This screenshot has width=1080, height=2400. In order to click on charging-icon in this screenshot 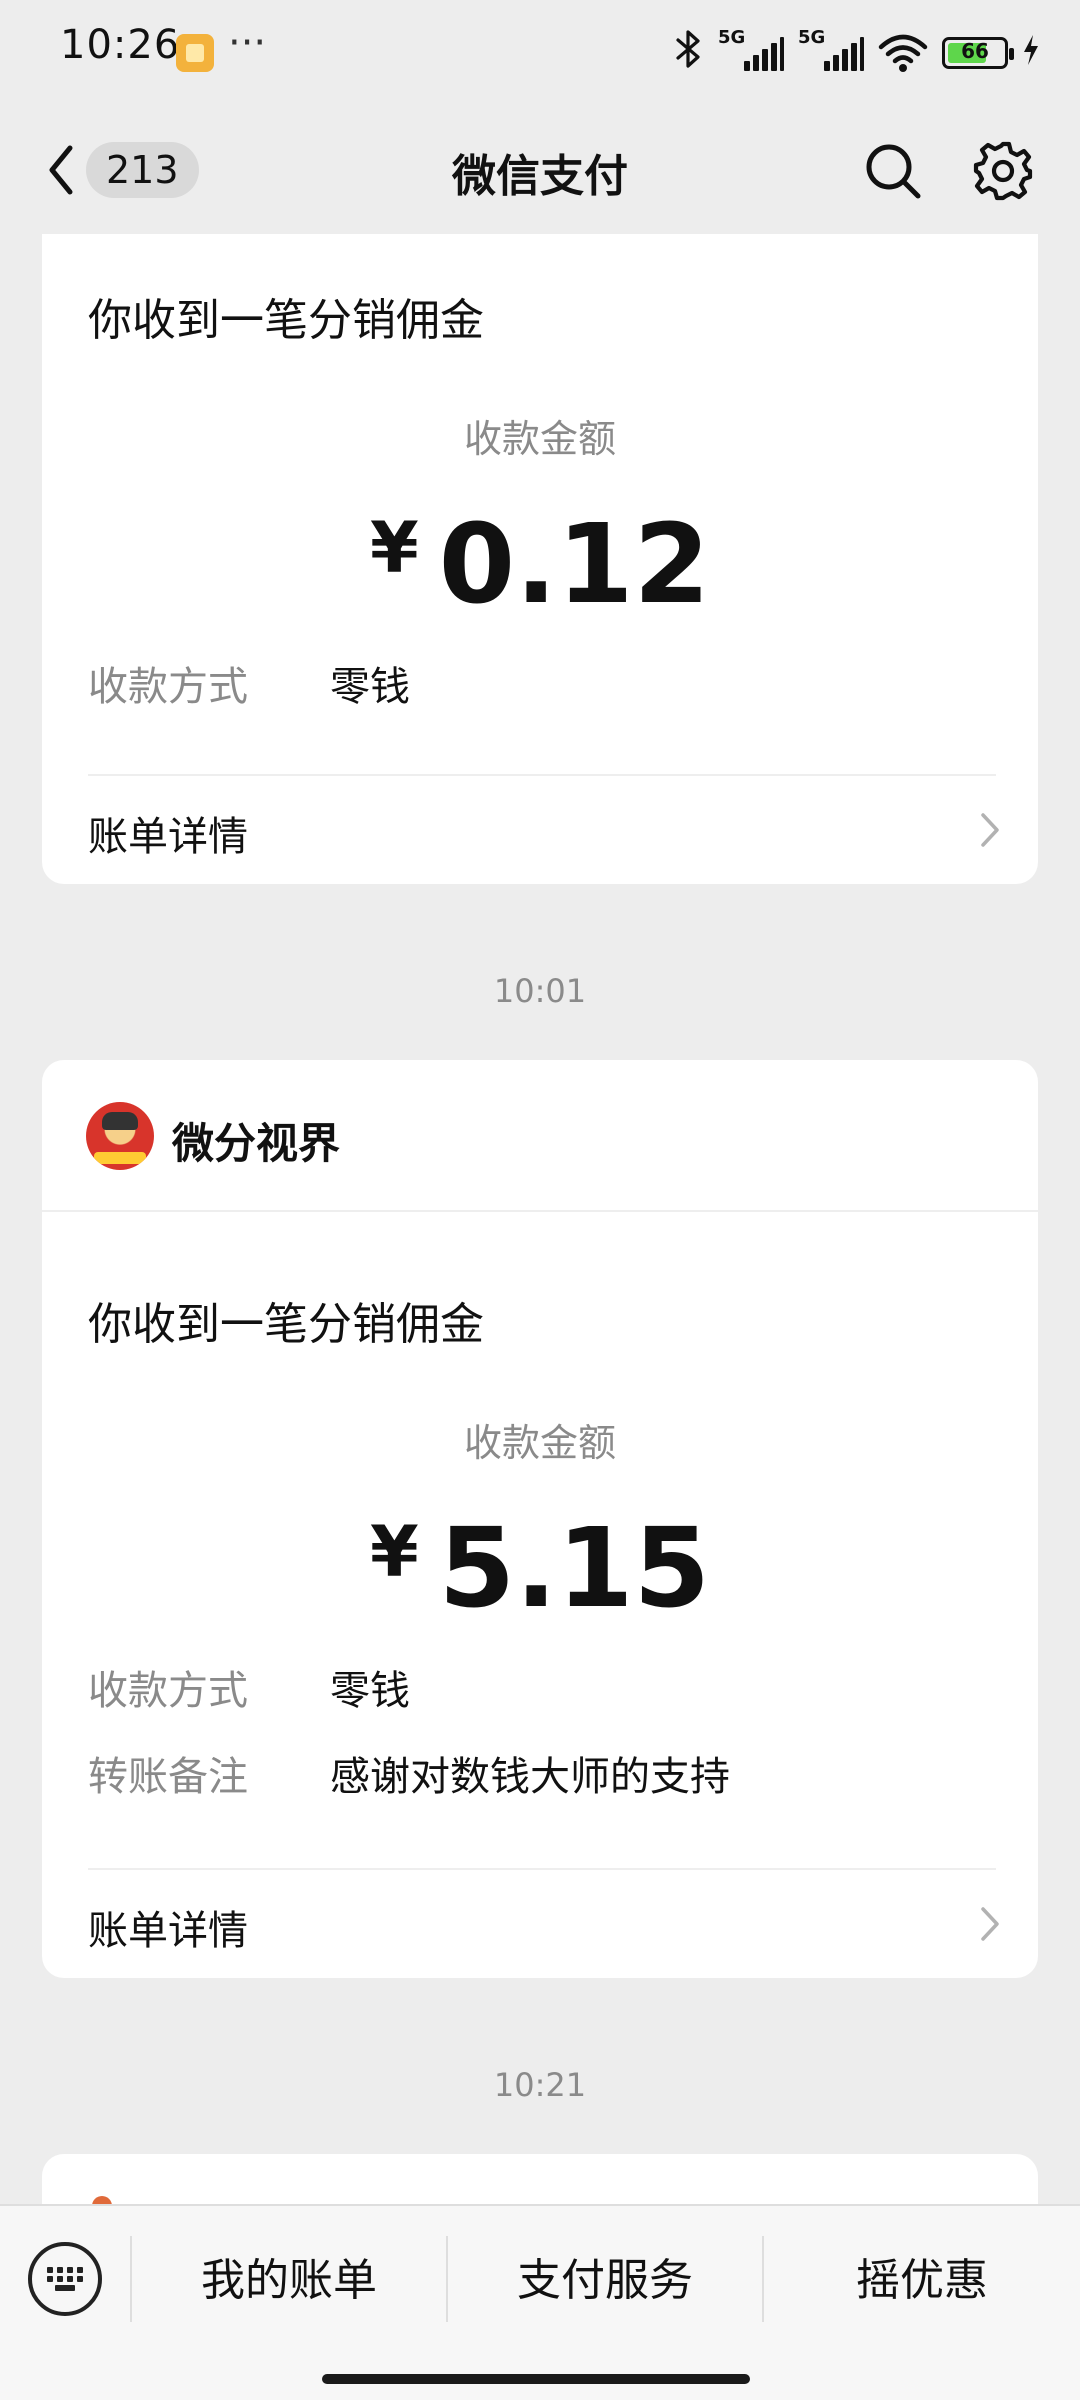, I will do `click(1031, 53)`.